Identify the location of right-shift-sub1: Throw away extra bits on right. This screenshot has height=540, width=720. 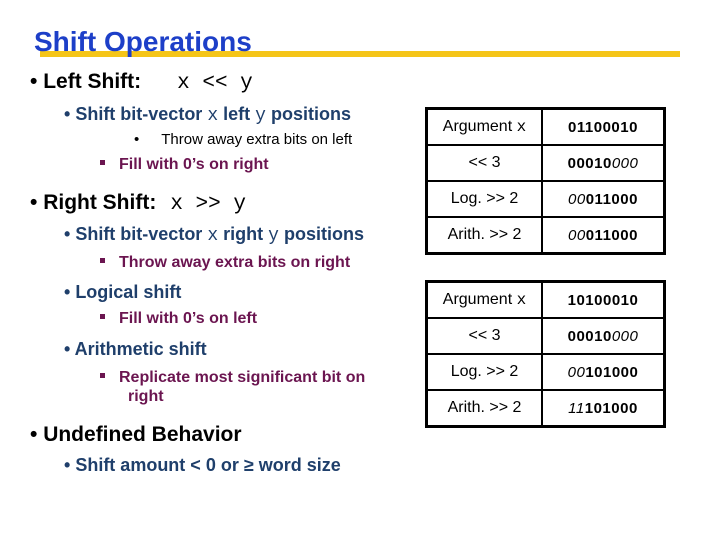
(225, 263).